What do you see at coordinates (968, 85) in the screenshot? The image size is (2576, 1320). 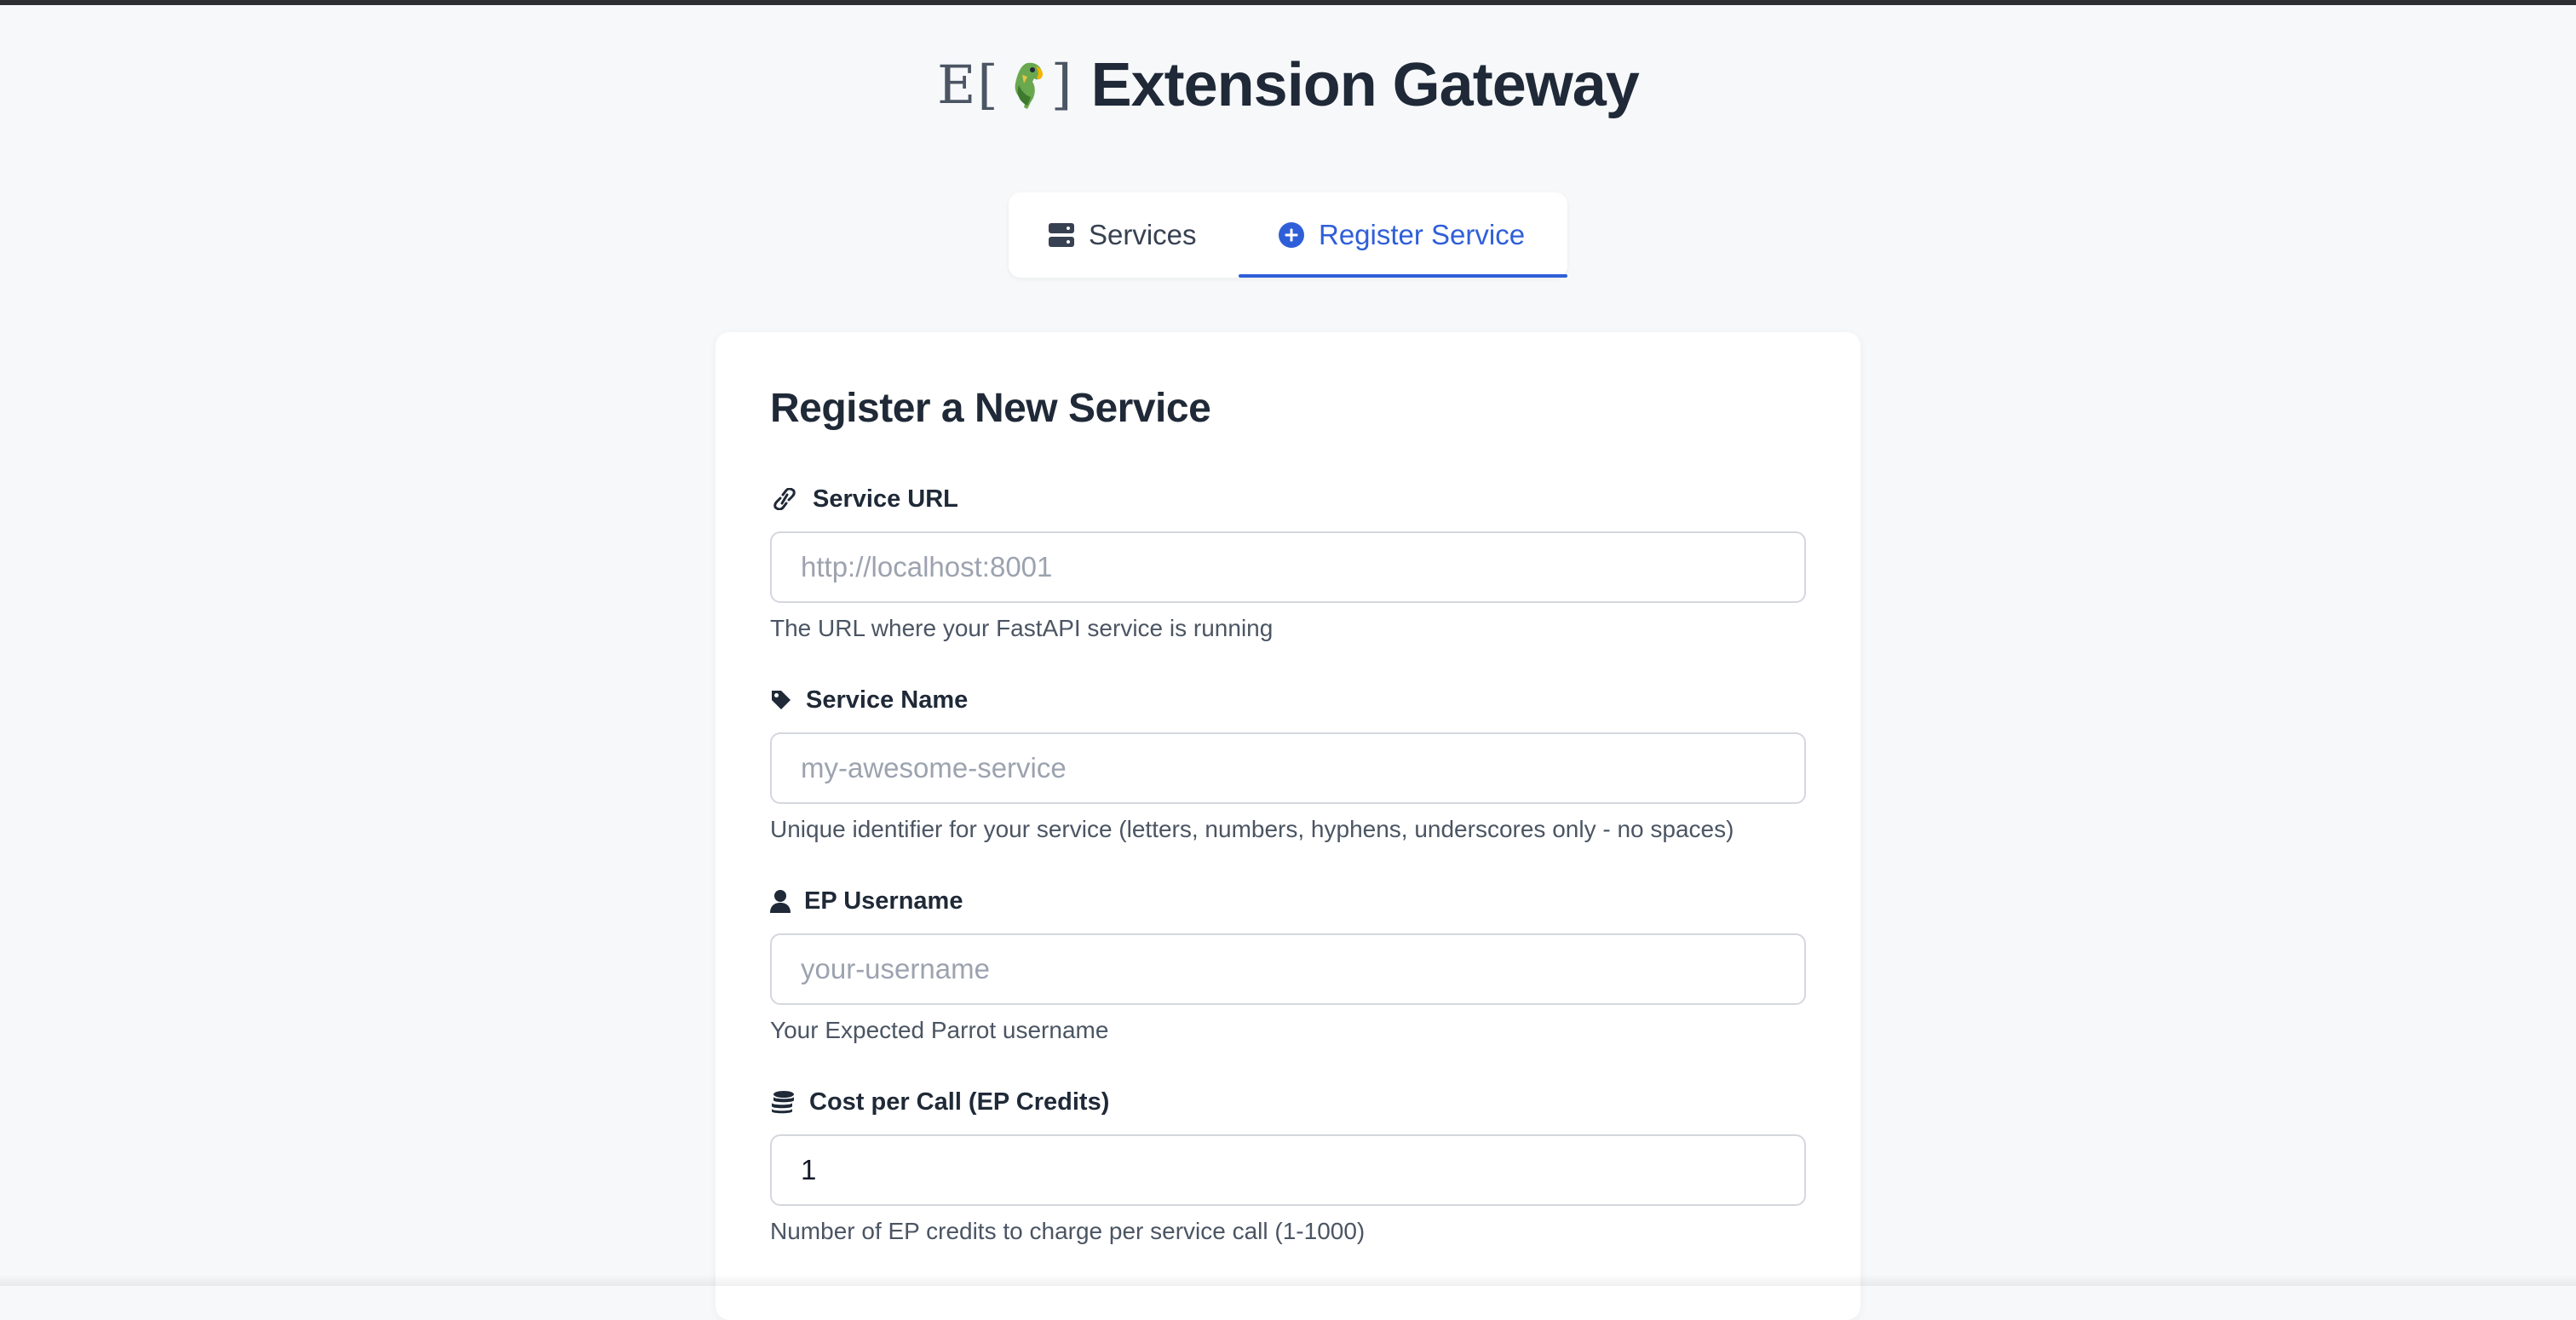 I see `logo-text-left: E[` at bounding box center [968, 85].